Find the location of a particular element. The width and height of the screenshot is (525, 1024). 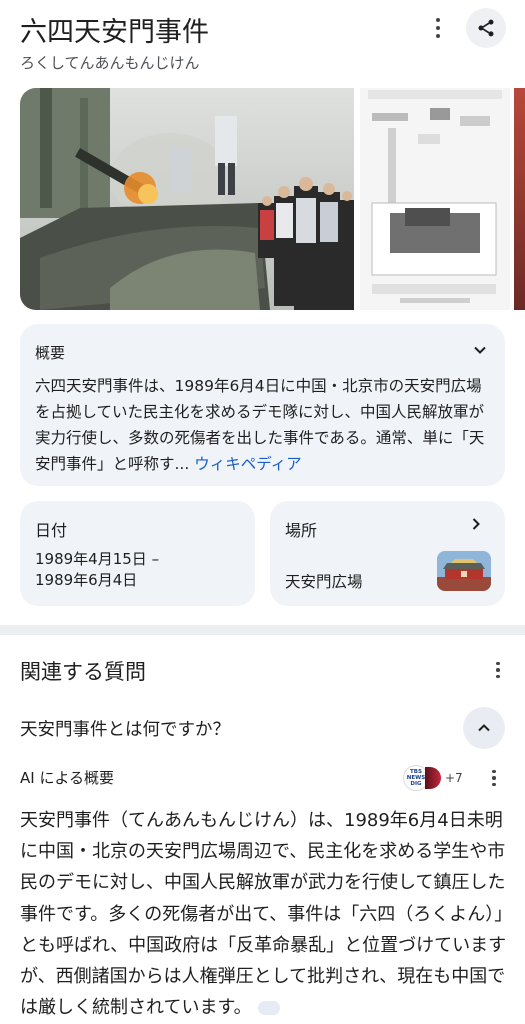

collapse-button is located at coordinates (484, 728).